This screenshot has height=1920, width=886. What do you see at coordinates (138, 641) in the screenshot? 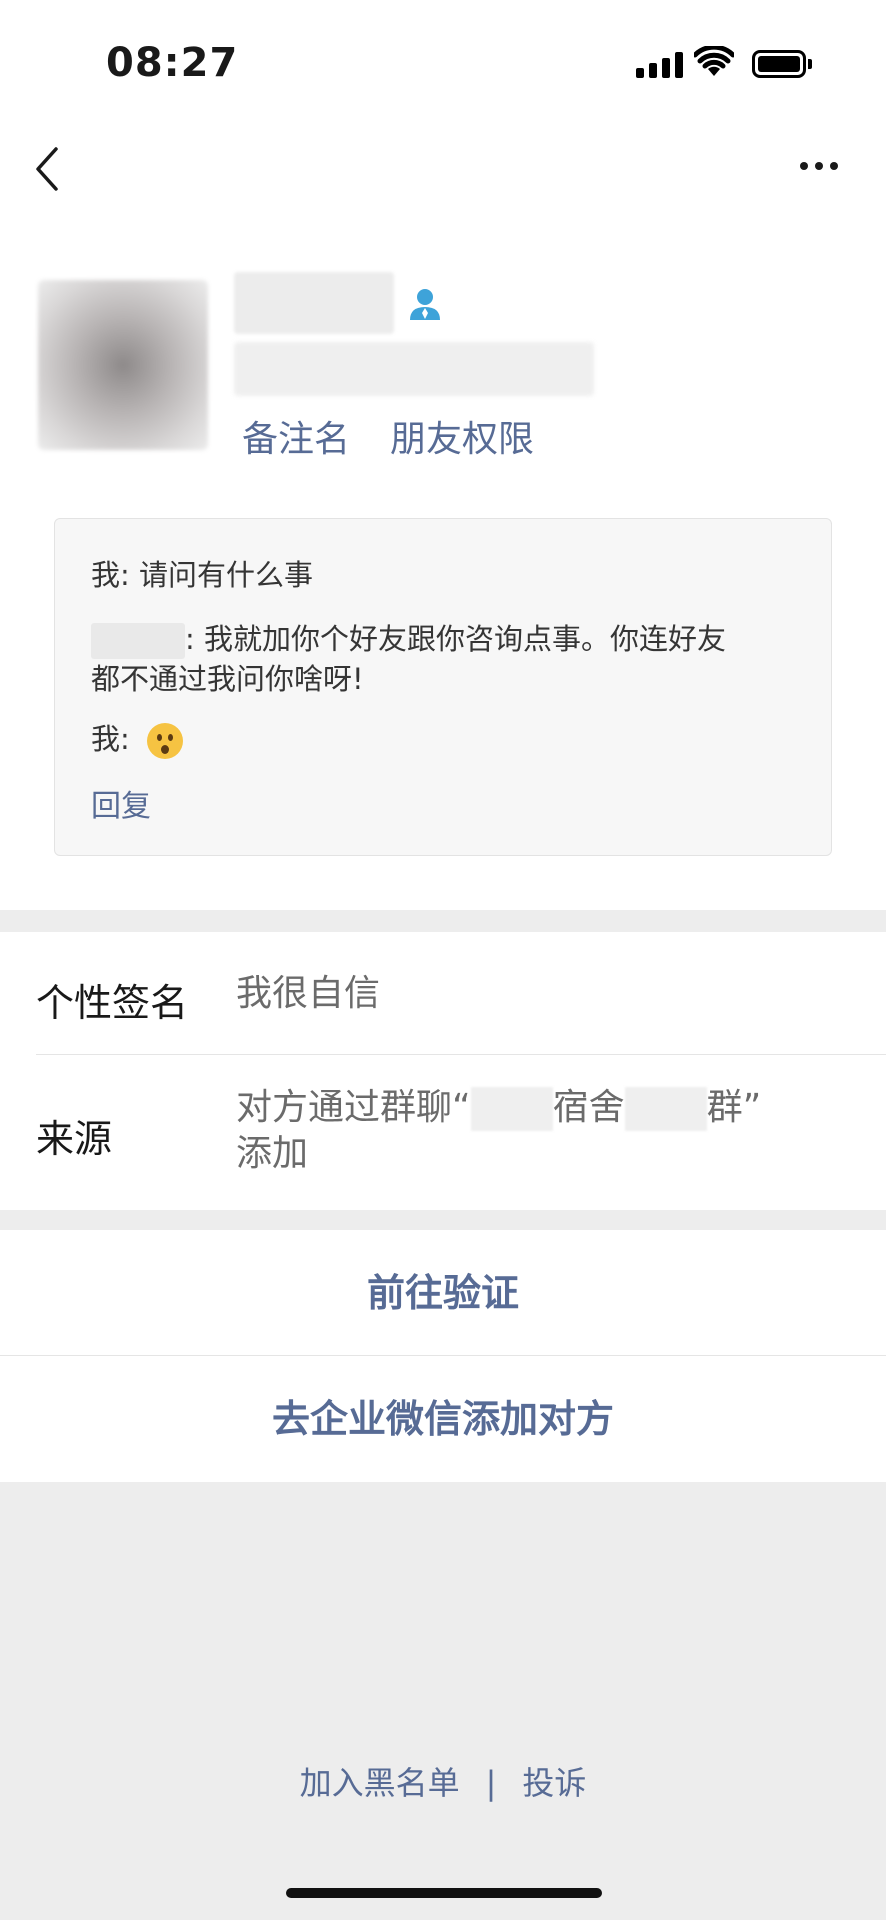
I see `sender-redacted` at bounding box center [138, 641].